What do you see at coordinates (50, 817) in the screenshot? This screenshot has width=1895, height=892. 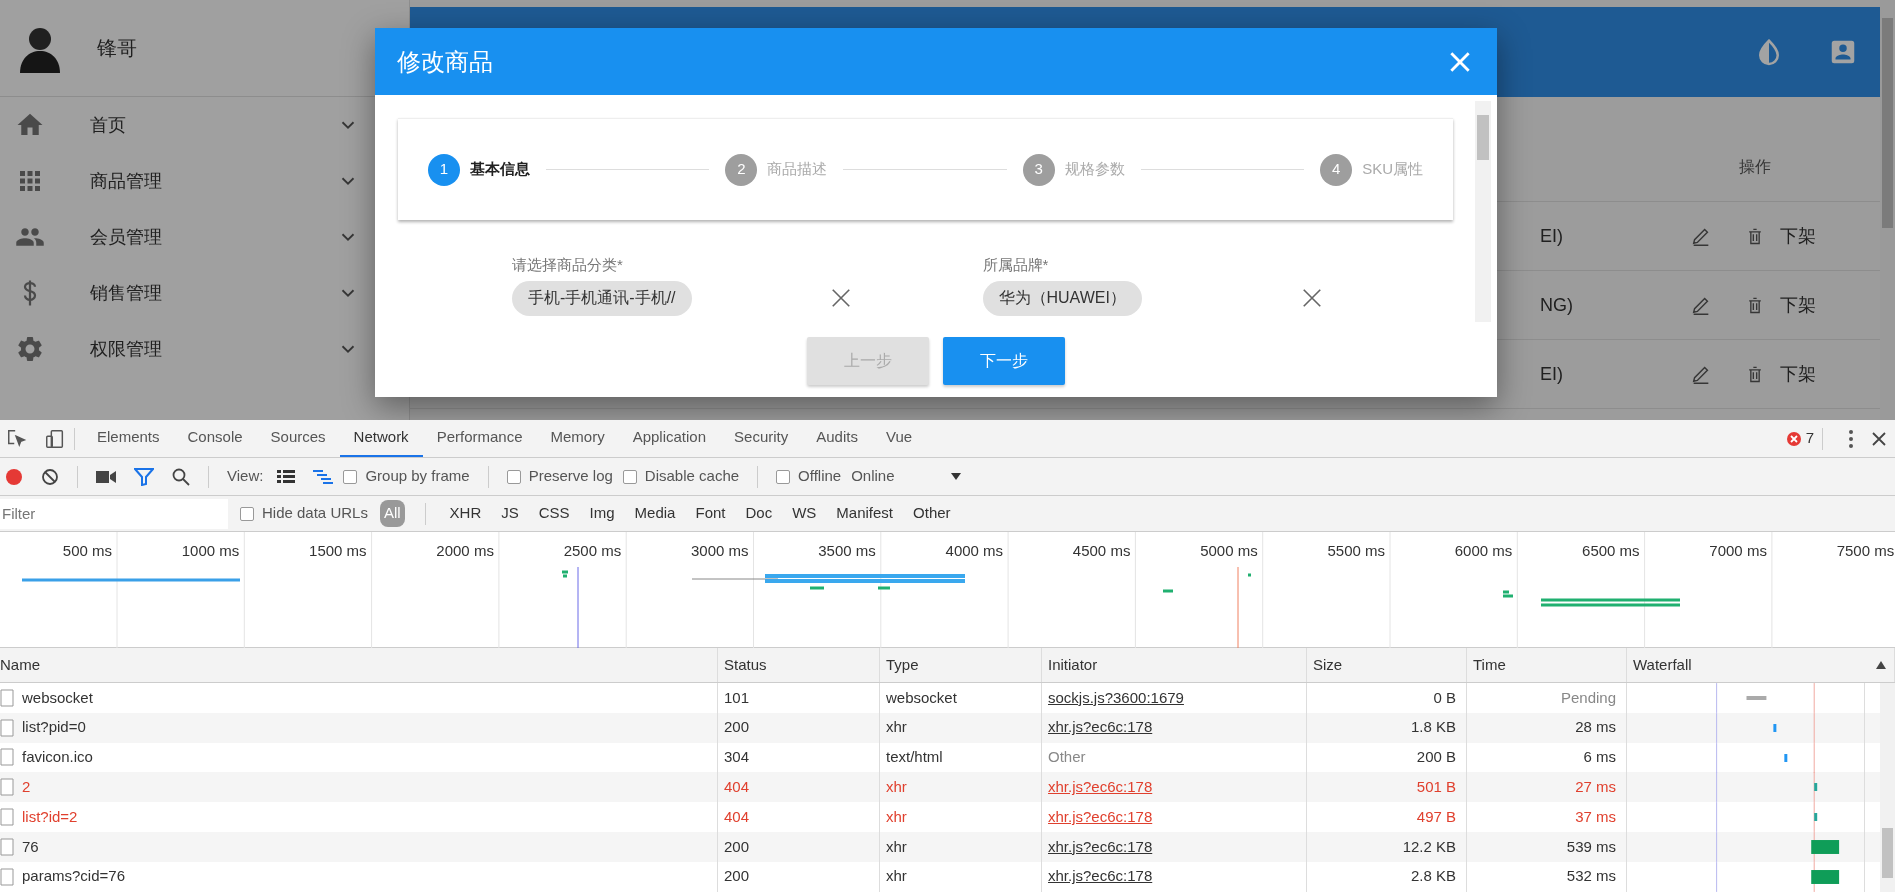 I see `request-name: list?id=2` at bounding box center [50, 817].